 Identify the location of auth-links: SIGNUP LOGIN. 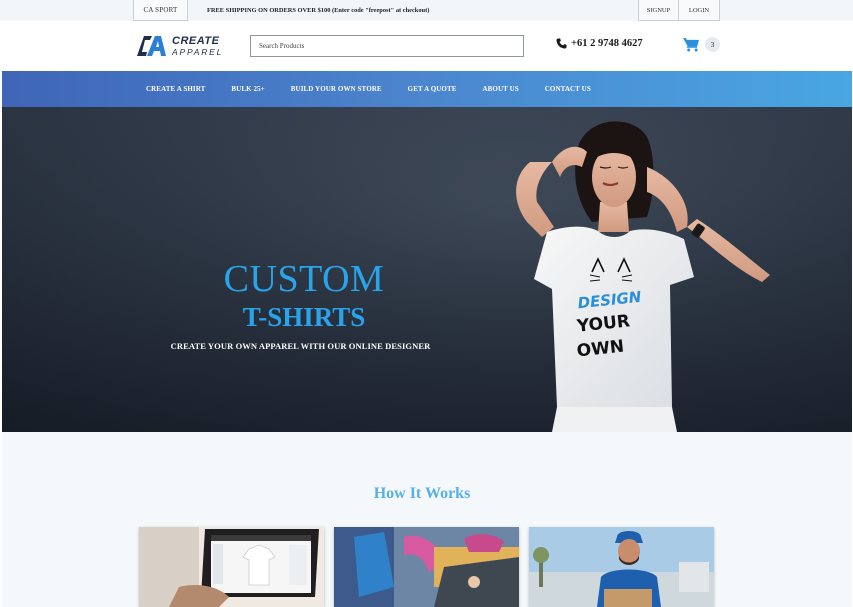
(679, 10).